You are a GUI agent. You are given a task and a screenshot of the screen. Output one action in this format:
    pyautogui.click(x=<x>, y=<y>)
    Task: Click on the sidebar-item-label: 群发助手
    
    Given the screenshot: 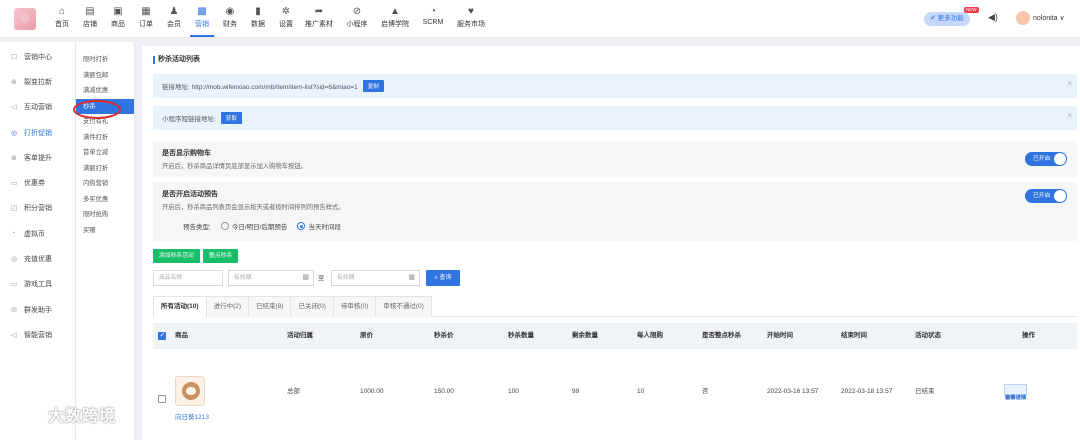 What is the action you would take?
    pyautogui.click(x=38, y=310)
    